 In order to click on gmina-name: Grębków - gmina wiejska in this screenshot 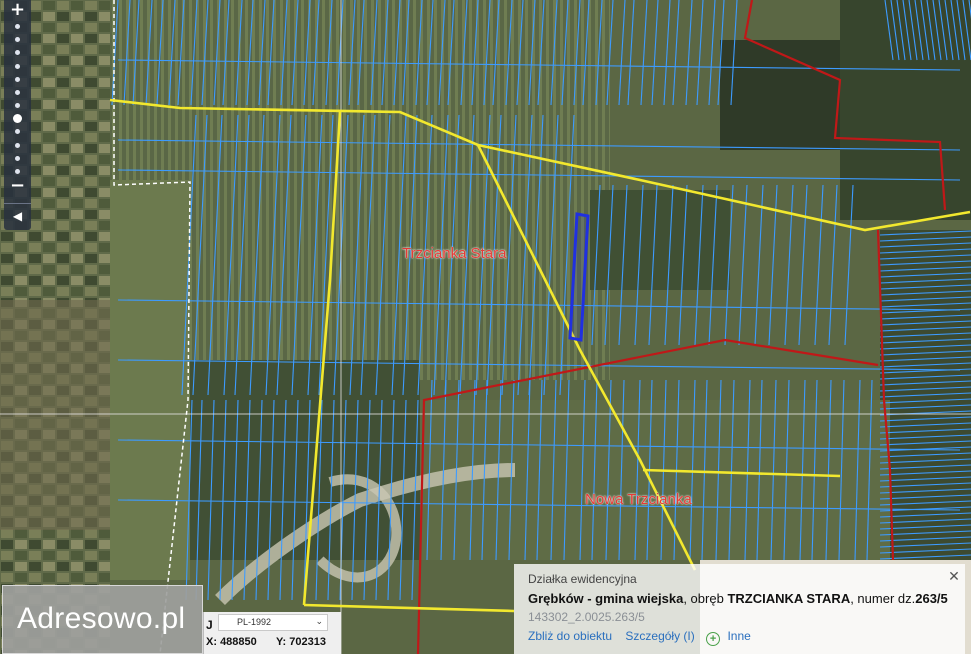, I will do `click(606, 598)`.